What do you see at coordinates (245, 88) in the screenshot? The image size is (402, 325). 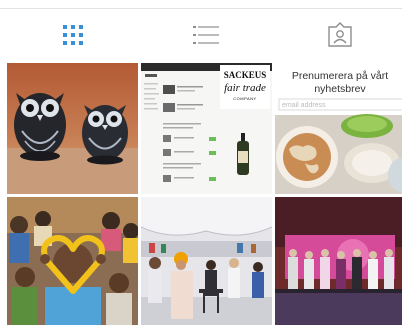 I see `webshop-logo-line2: fair trade` at bounding box center [245, 88].